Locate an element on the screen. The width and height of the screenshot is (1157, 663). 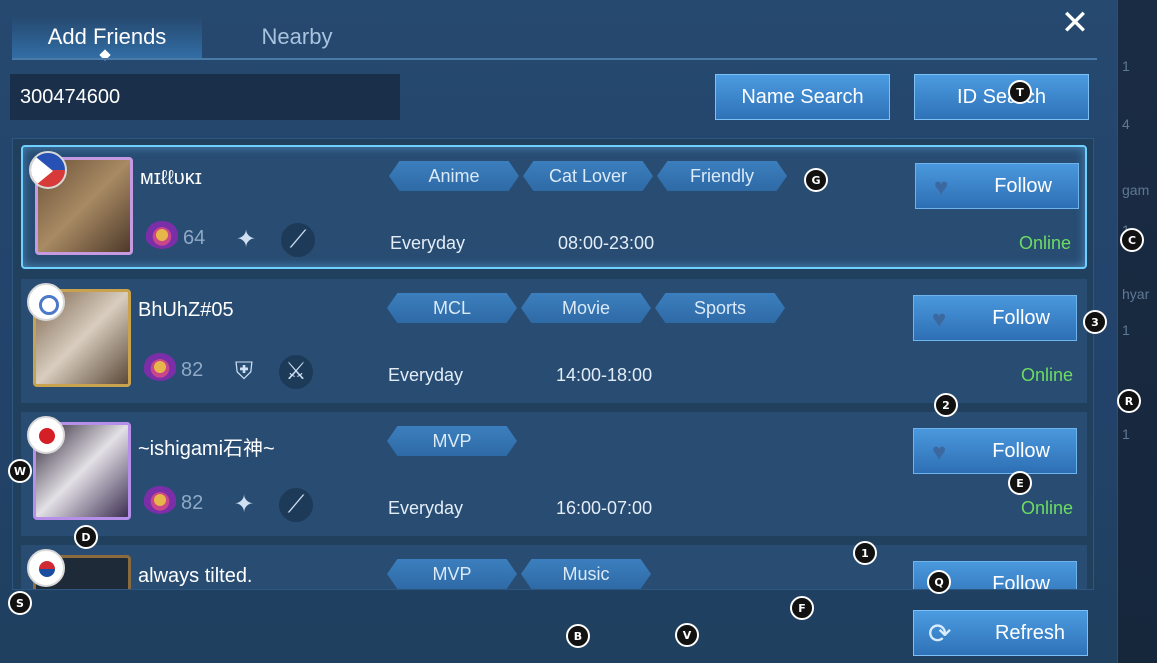
tag-list: Anime Cat Lover Friendly is located at coordinates (588, 176).